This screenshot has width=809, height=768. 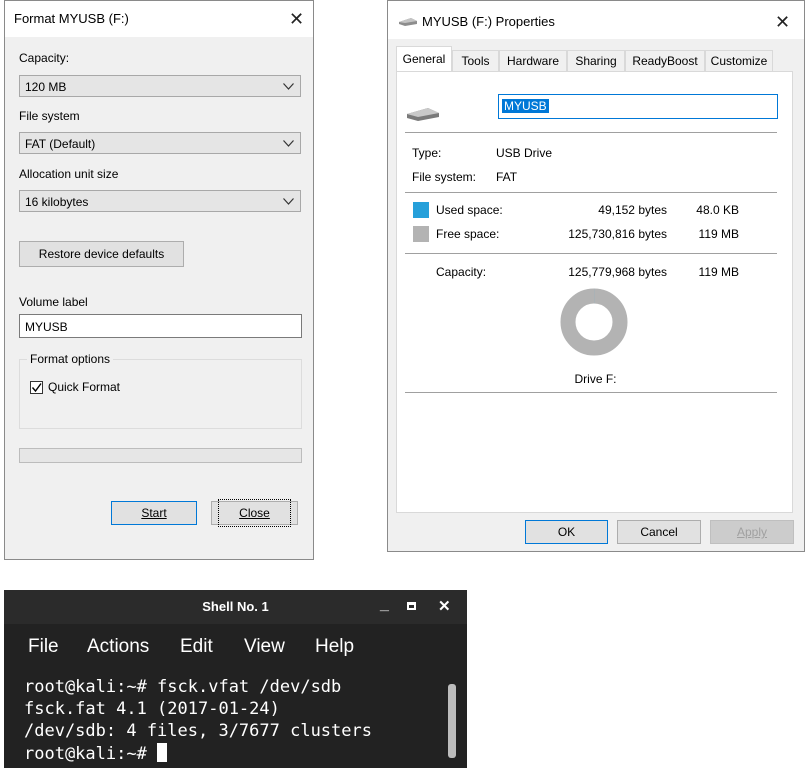 What do you see at coordinates (69, 174) in the screenshot?
I see `allocation-label: Allocation unit size` at bounding box center [69, 174].